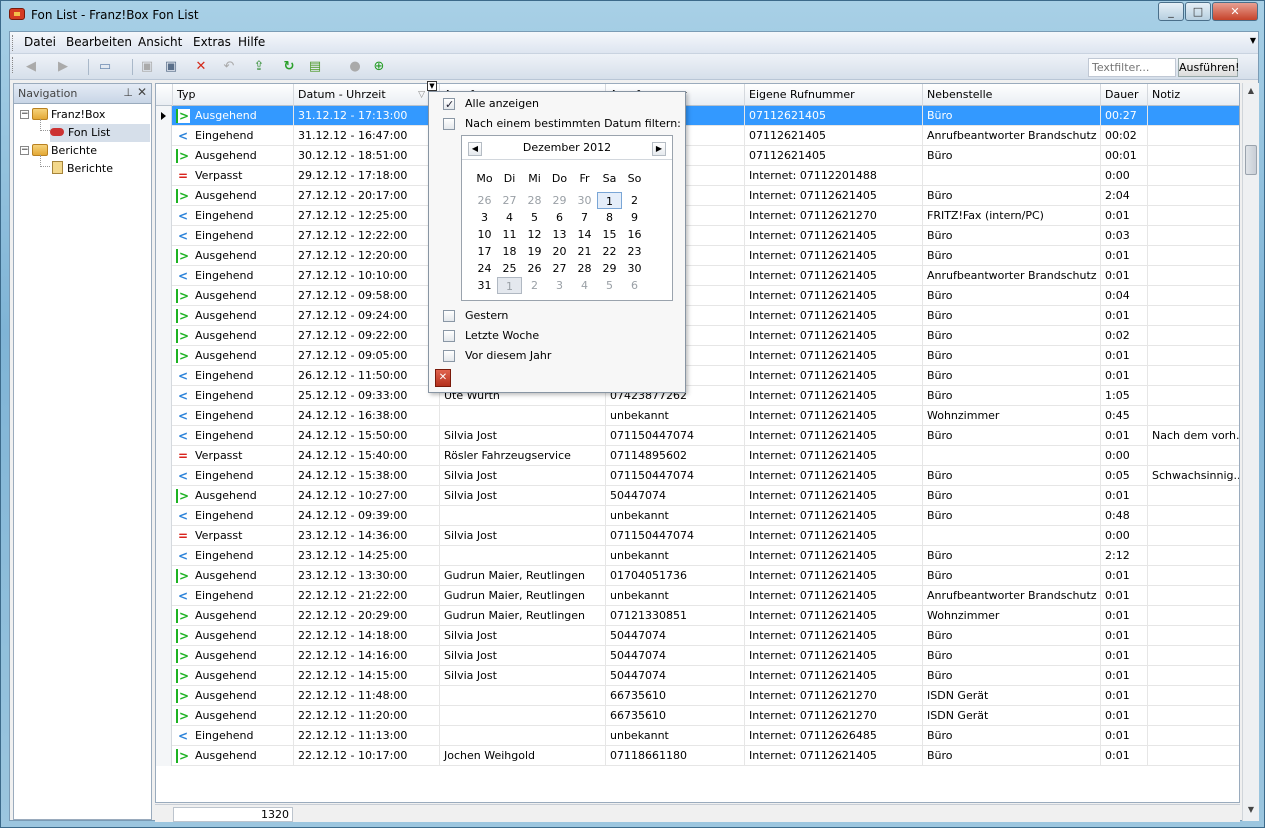  Describe the element at coordinates (1124, 95) in the screenshot. I see `column-dauer: Dauer` at that location.